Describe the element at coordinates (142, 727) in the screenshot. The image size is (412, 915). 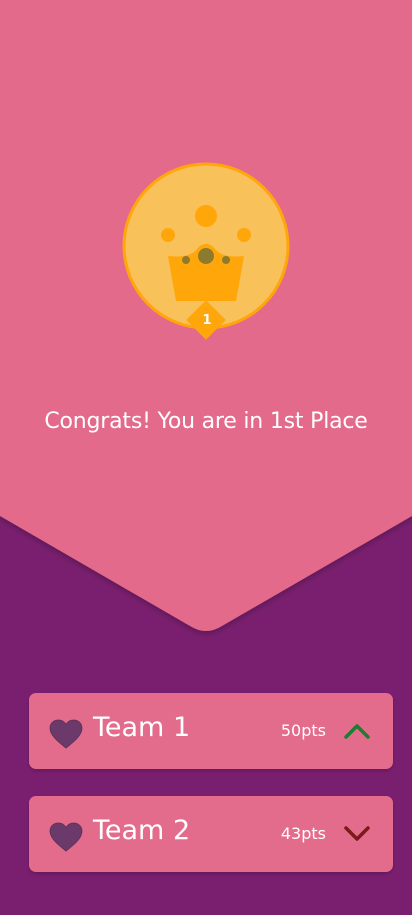
I see `team-name: Team 1` at that location.